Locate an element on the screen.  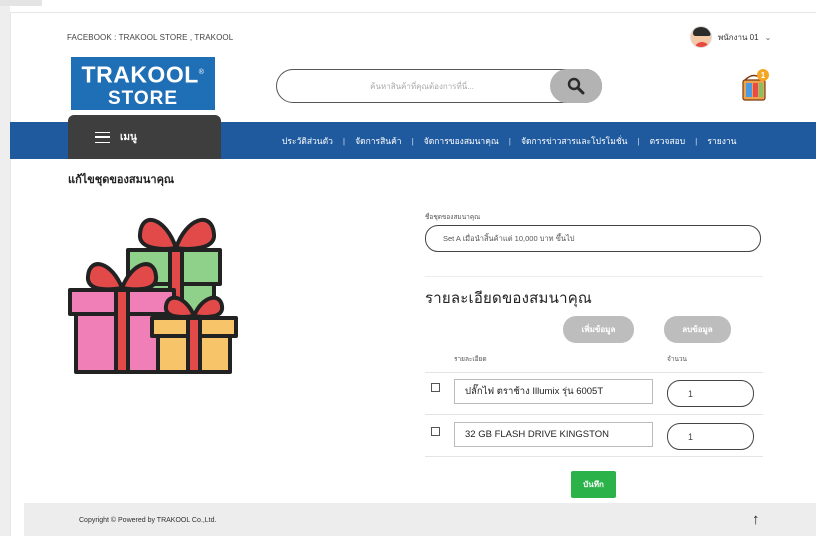
nav-item-products: จัดการสินค้า is located at coordinates (378, 141).